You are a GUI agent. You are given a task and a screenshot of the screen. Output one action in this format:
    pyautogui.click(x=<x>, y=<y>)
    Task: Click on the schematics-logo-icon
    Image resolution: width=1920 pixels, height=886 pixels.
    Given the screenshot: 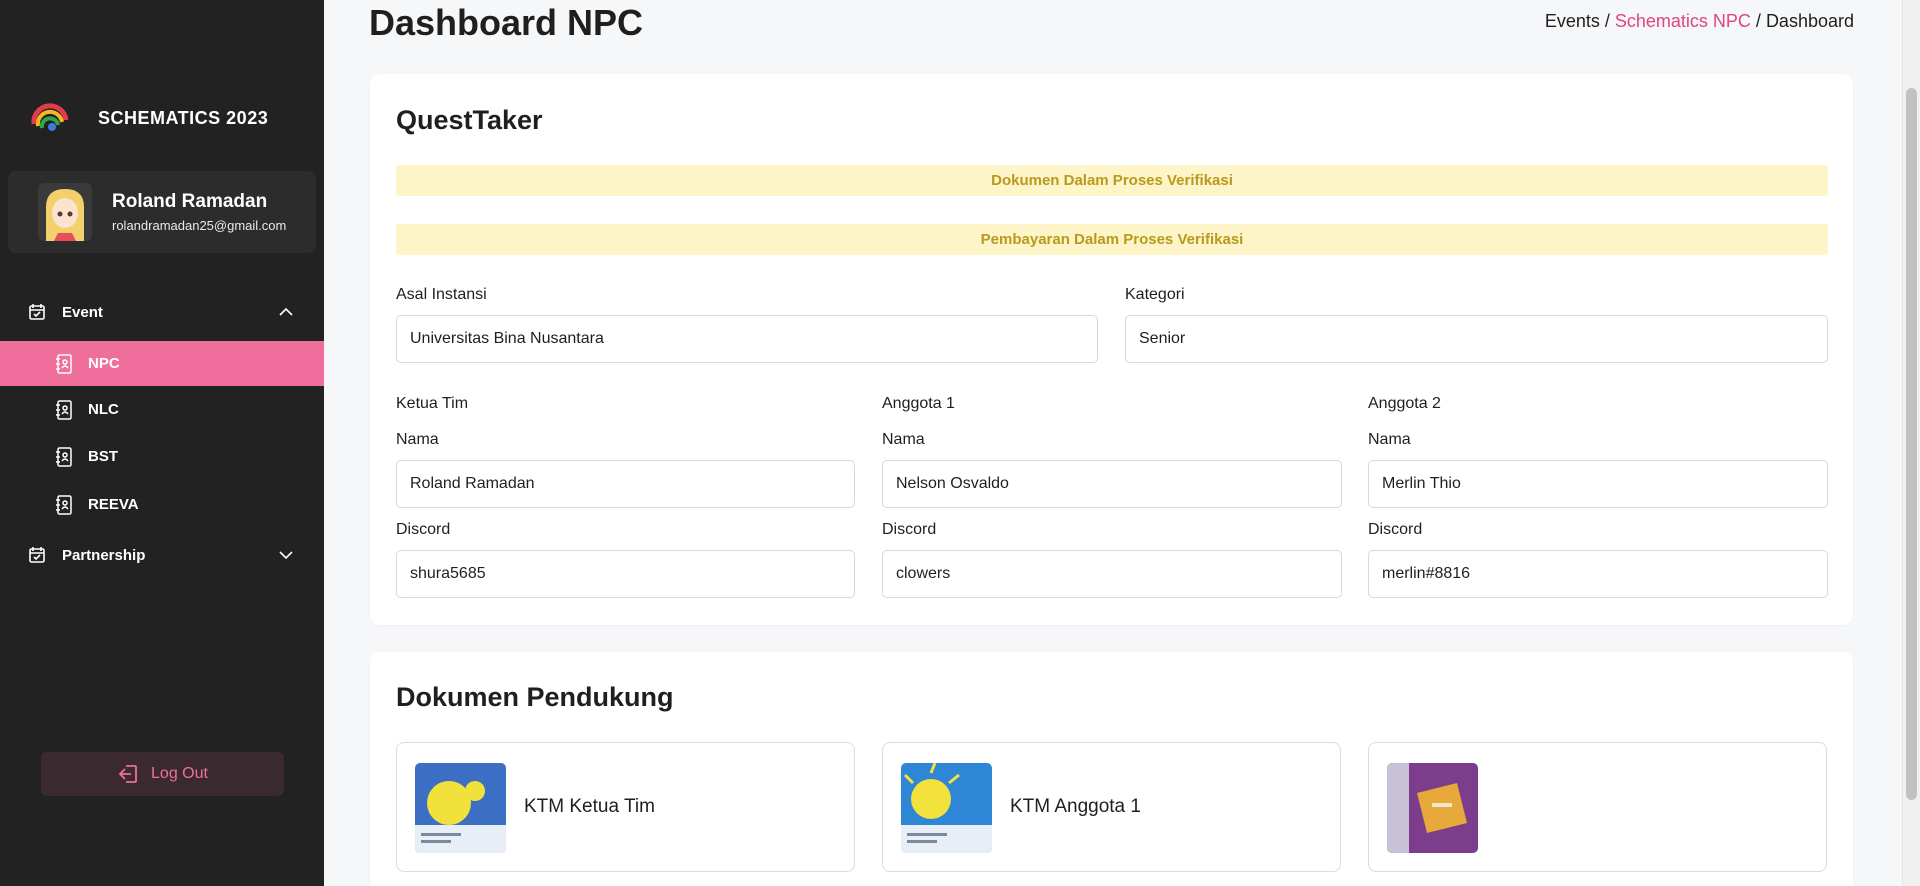 What is the action you would take?
    pyautogui.click(x=50, y=117)
    